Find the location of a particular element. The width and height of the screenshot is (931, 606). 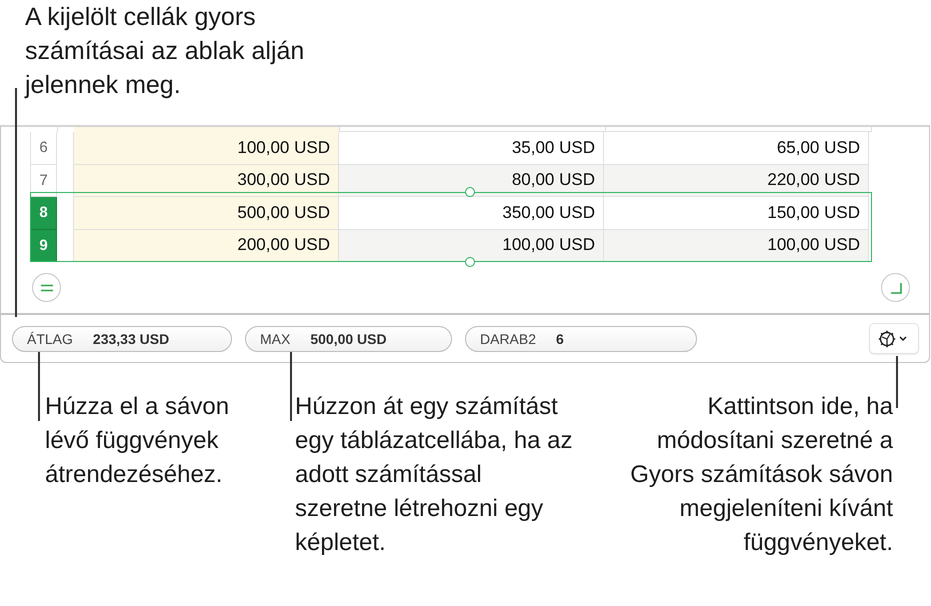

row-number: 6 is located at coordinates (43, 148).